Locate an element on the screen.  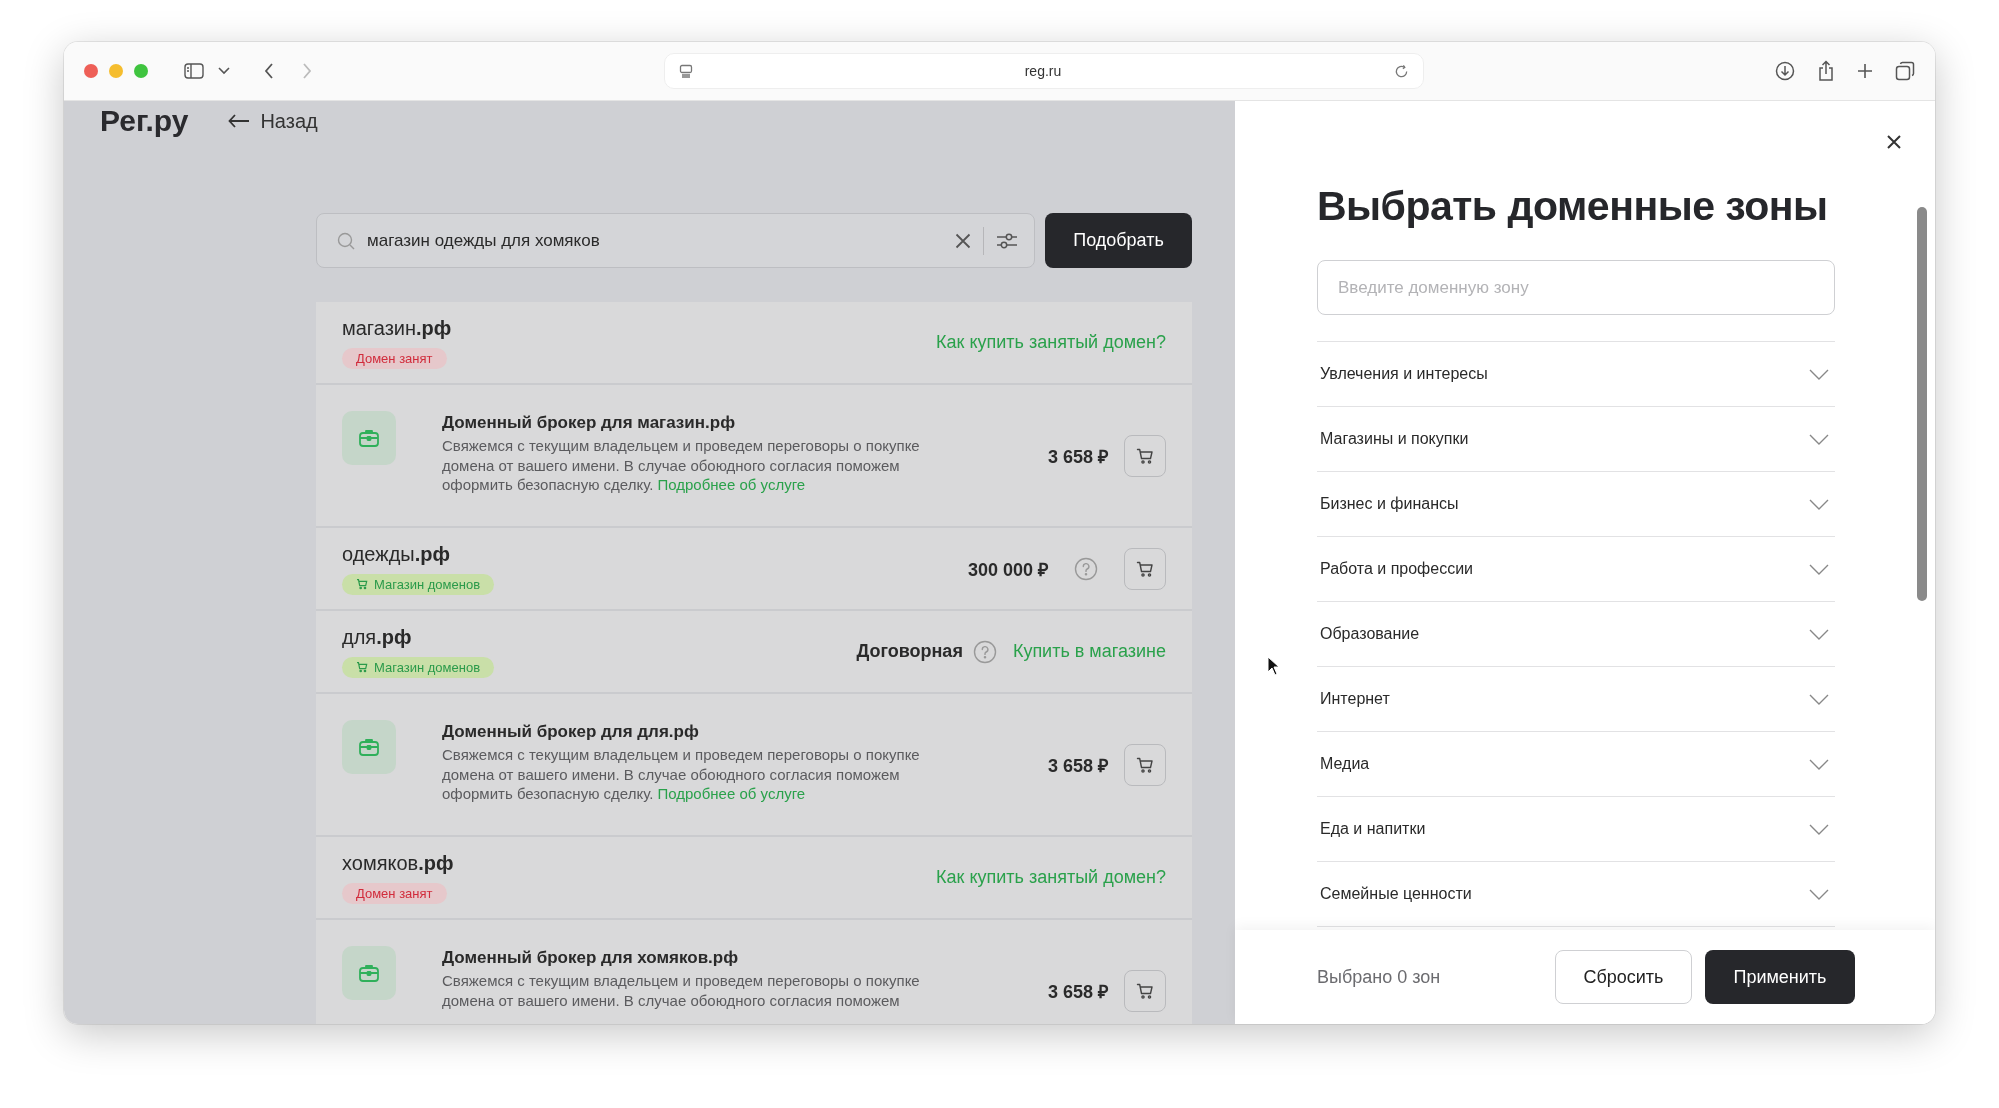
category-item: Интернет is located at coordinates (1576, 699).